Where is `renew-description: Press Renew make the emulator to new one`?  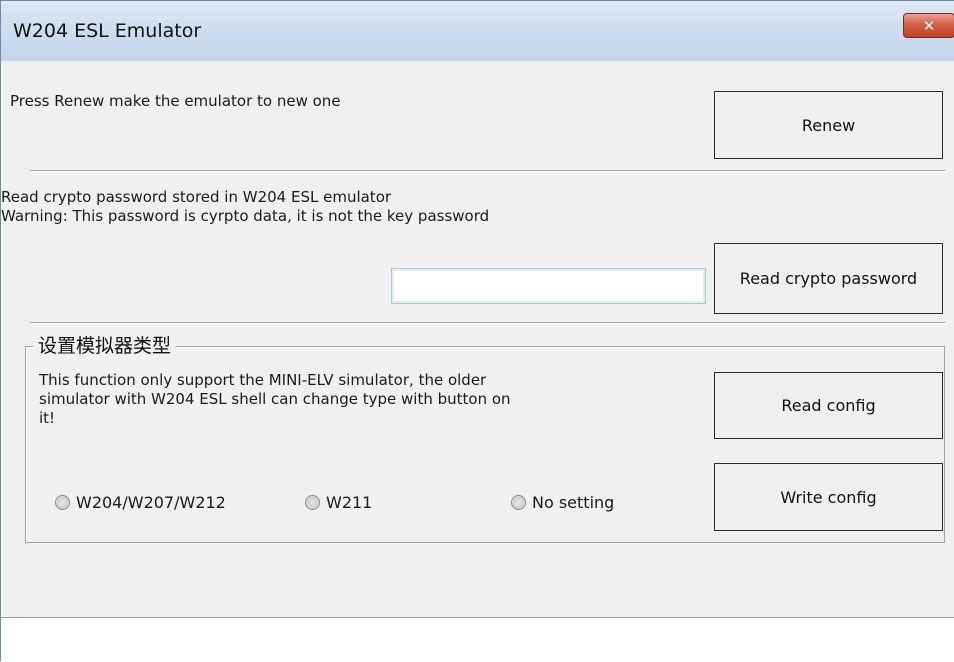 renew-description: Press Renew make the emulator to new one is located at coordinates (175, 101).